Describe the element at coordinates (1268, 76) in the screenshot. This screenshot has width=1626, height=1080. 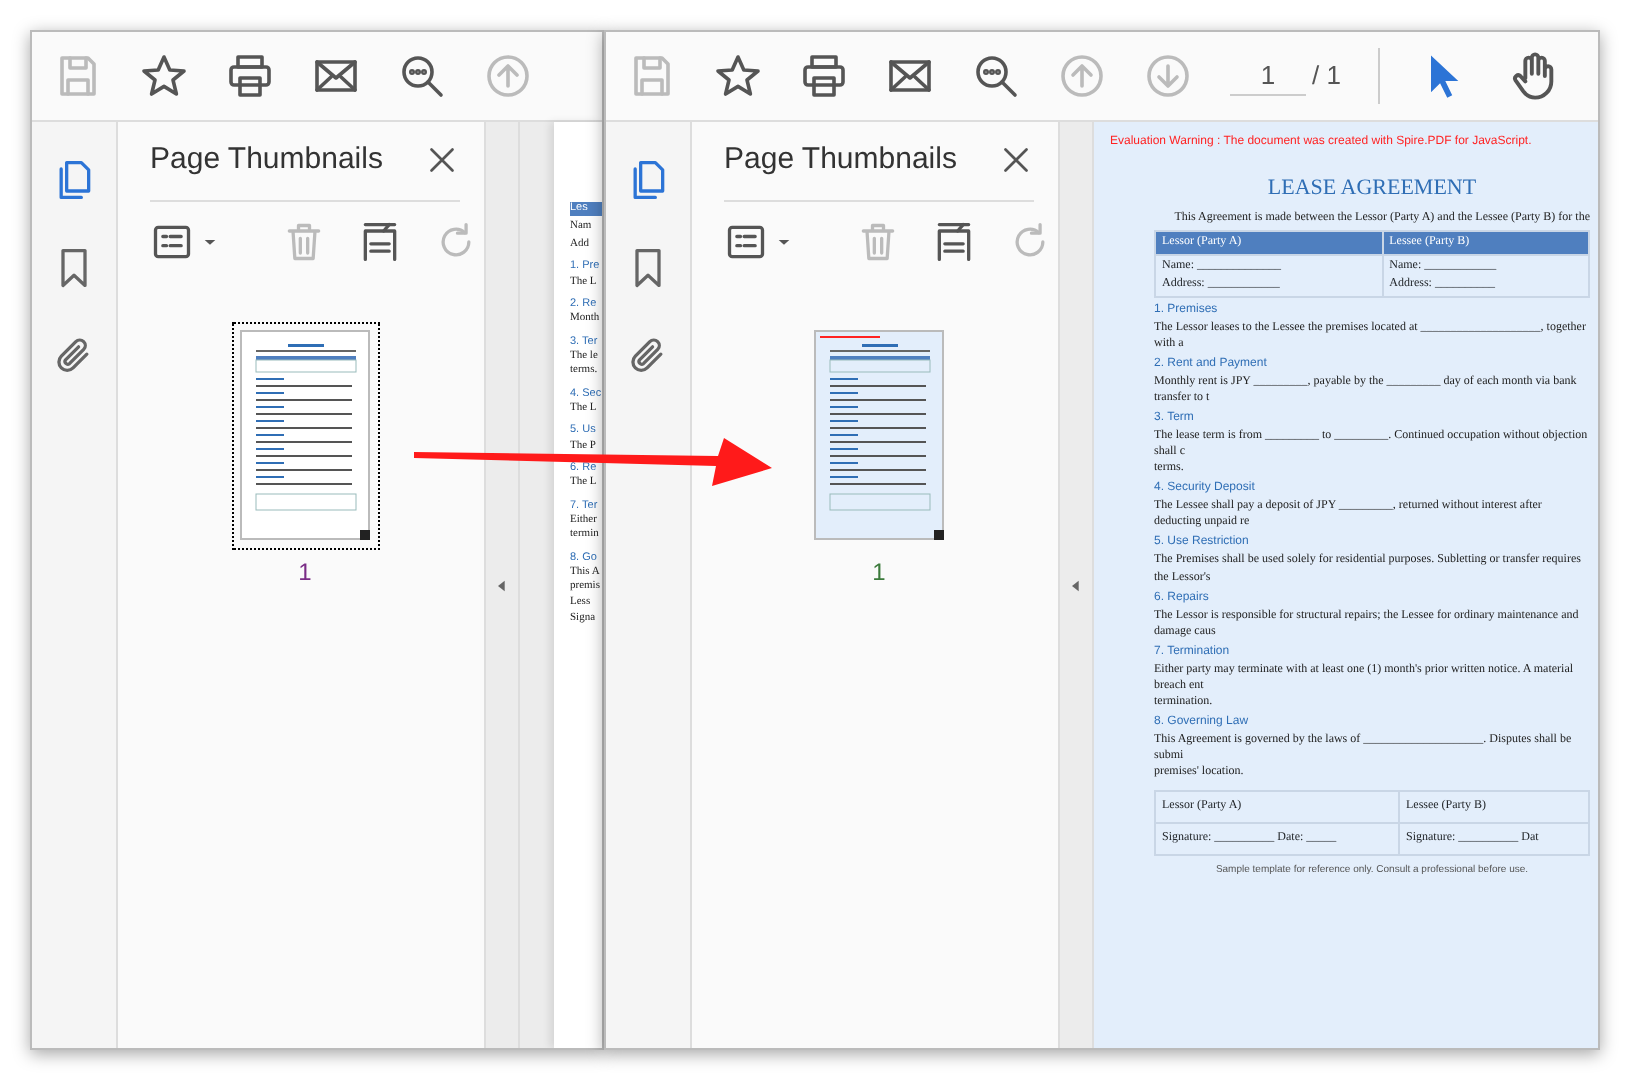
I see `page-number-field: 1` at that location.